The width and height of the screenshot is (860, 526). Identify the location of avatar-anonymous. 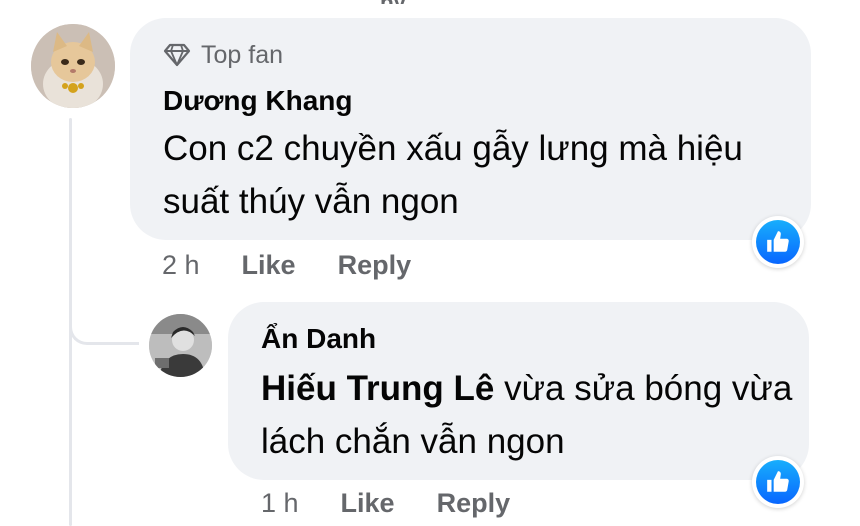
(180, 345).